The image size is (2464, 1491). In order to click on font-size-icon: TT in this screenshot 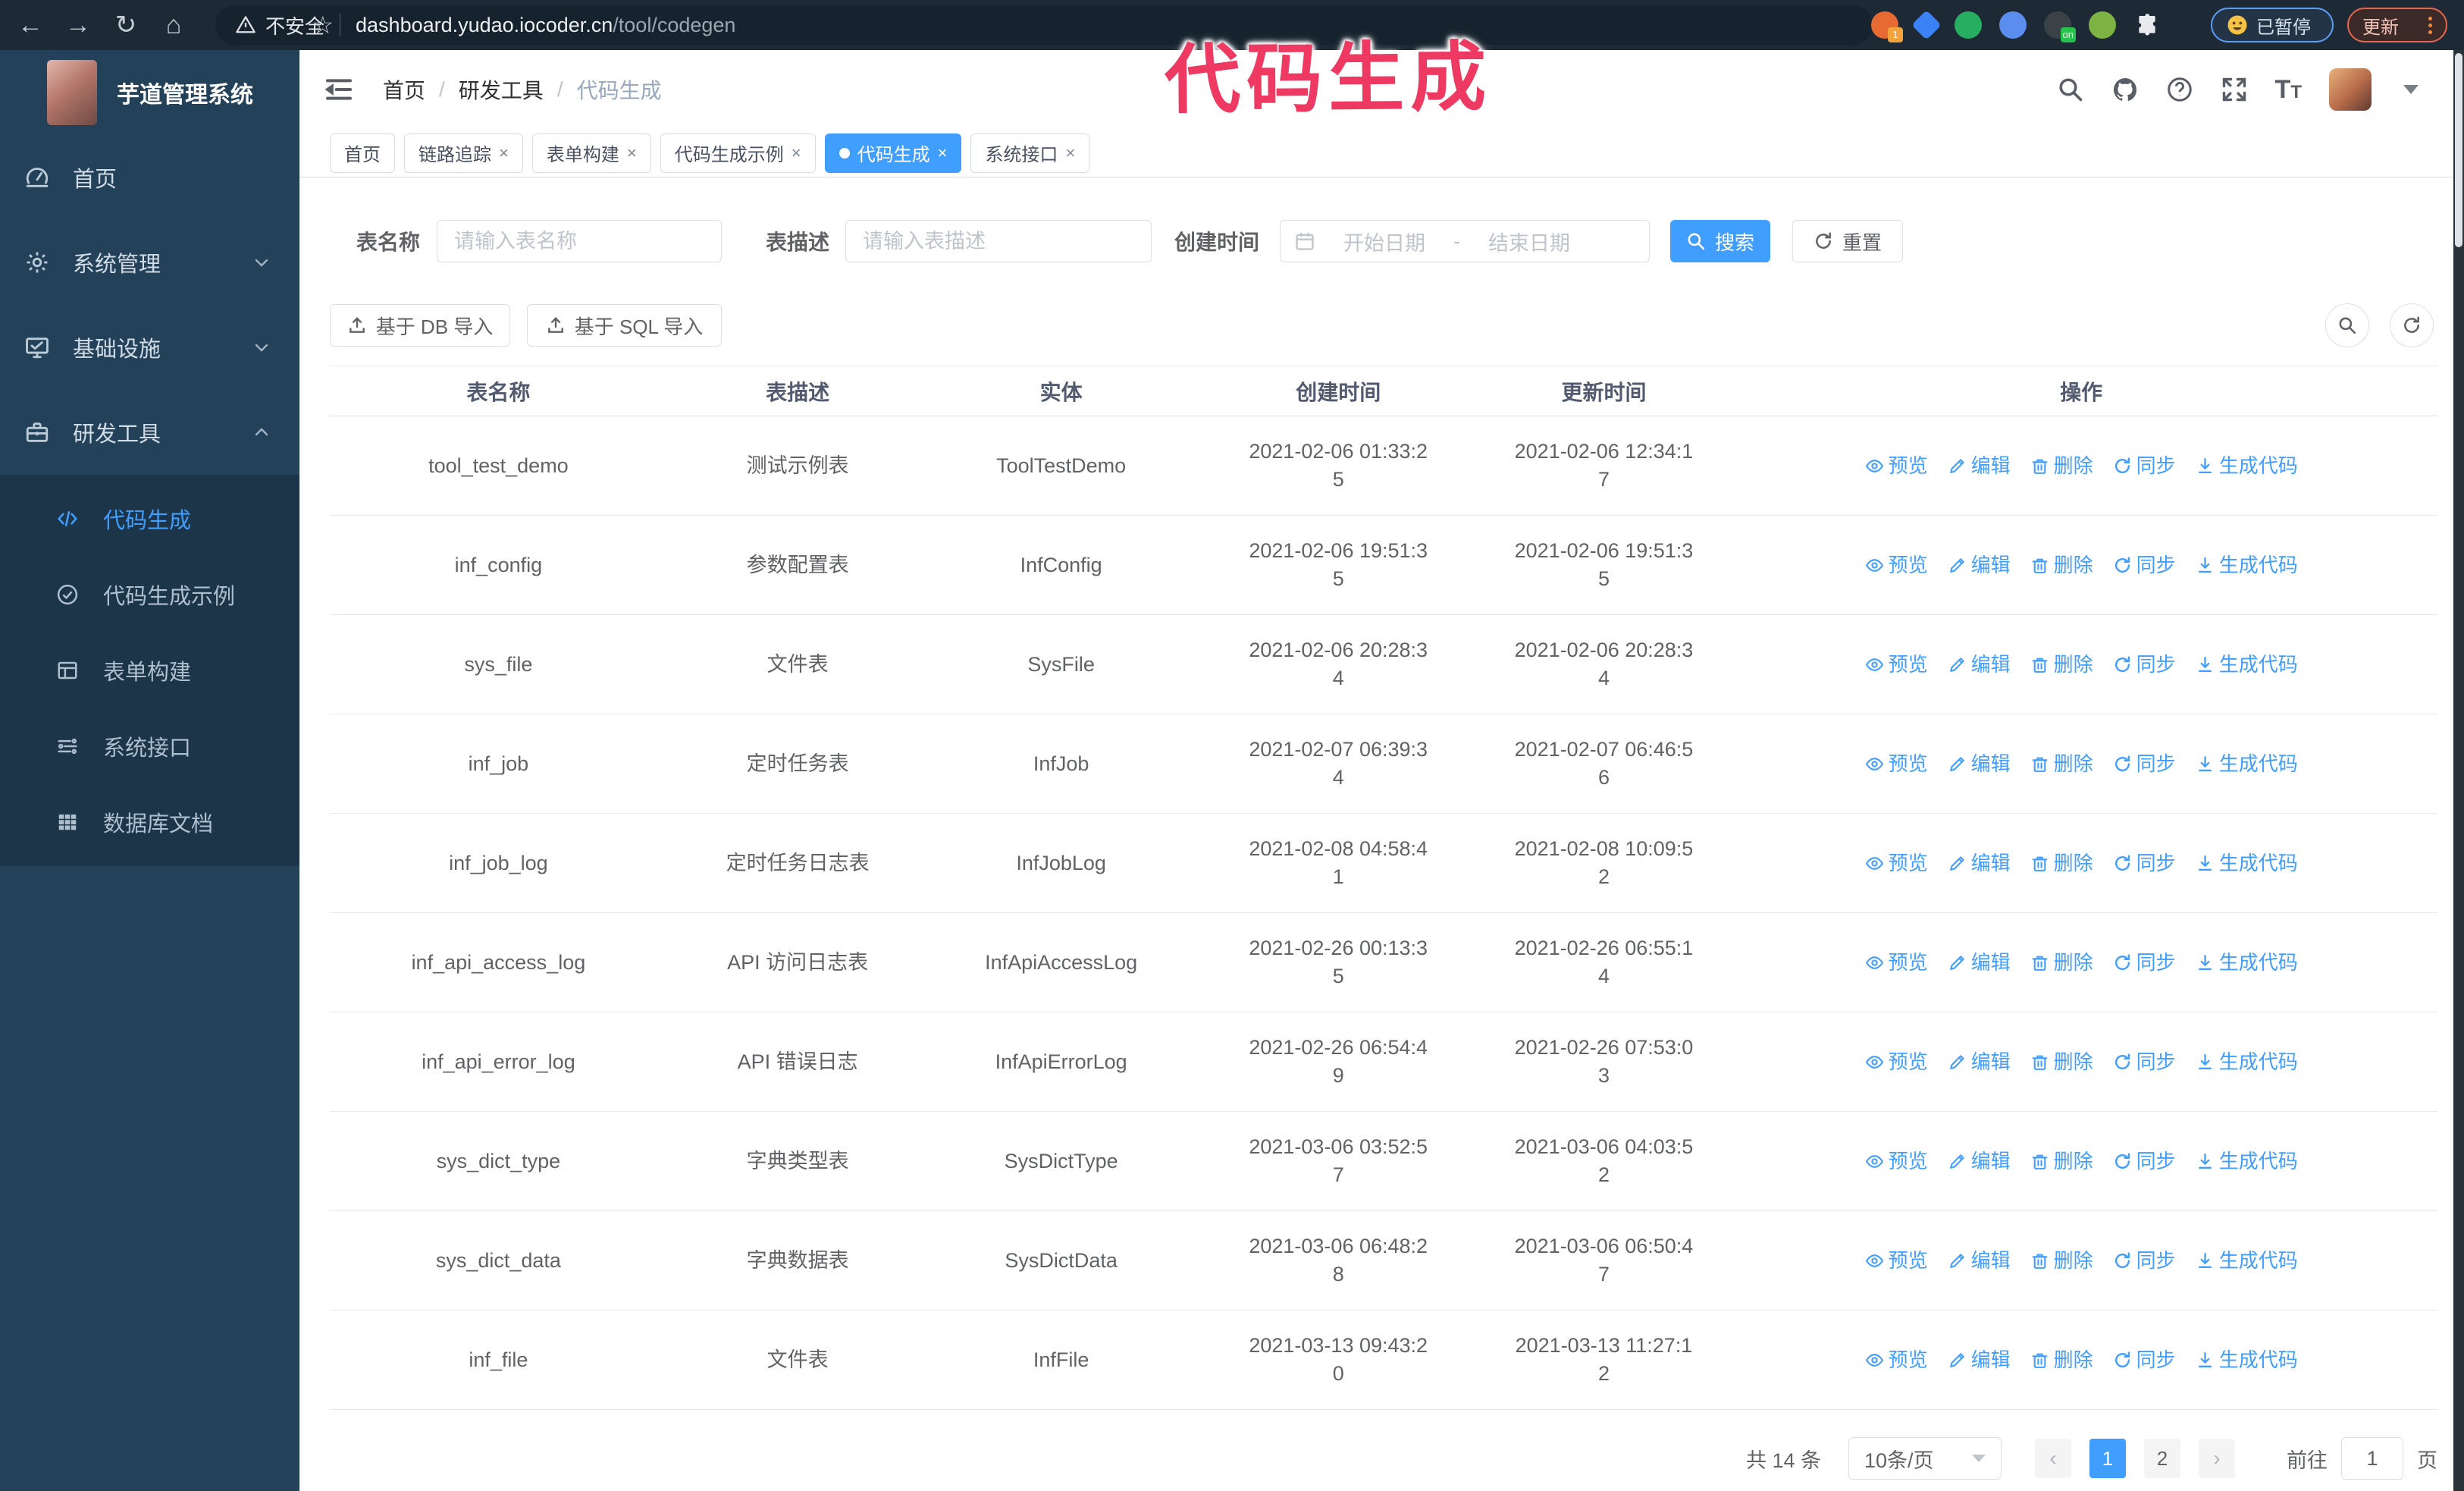, I will do `click(2288, 90)`.